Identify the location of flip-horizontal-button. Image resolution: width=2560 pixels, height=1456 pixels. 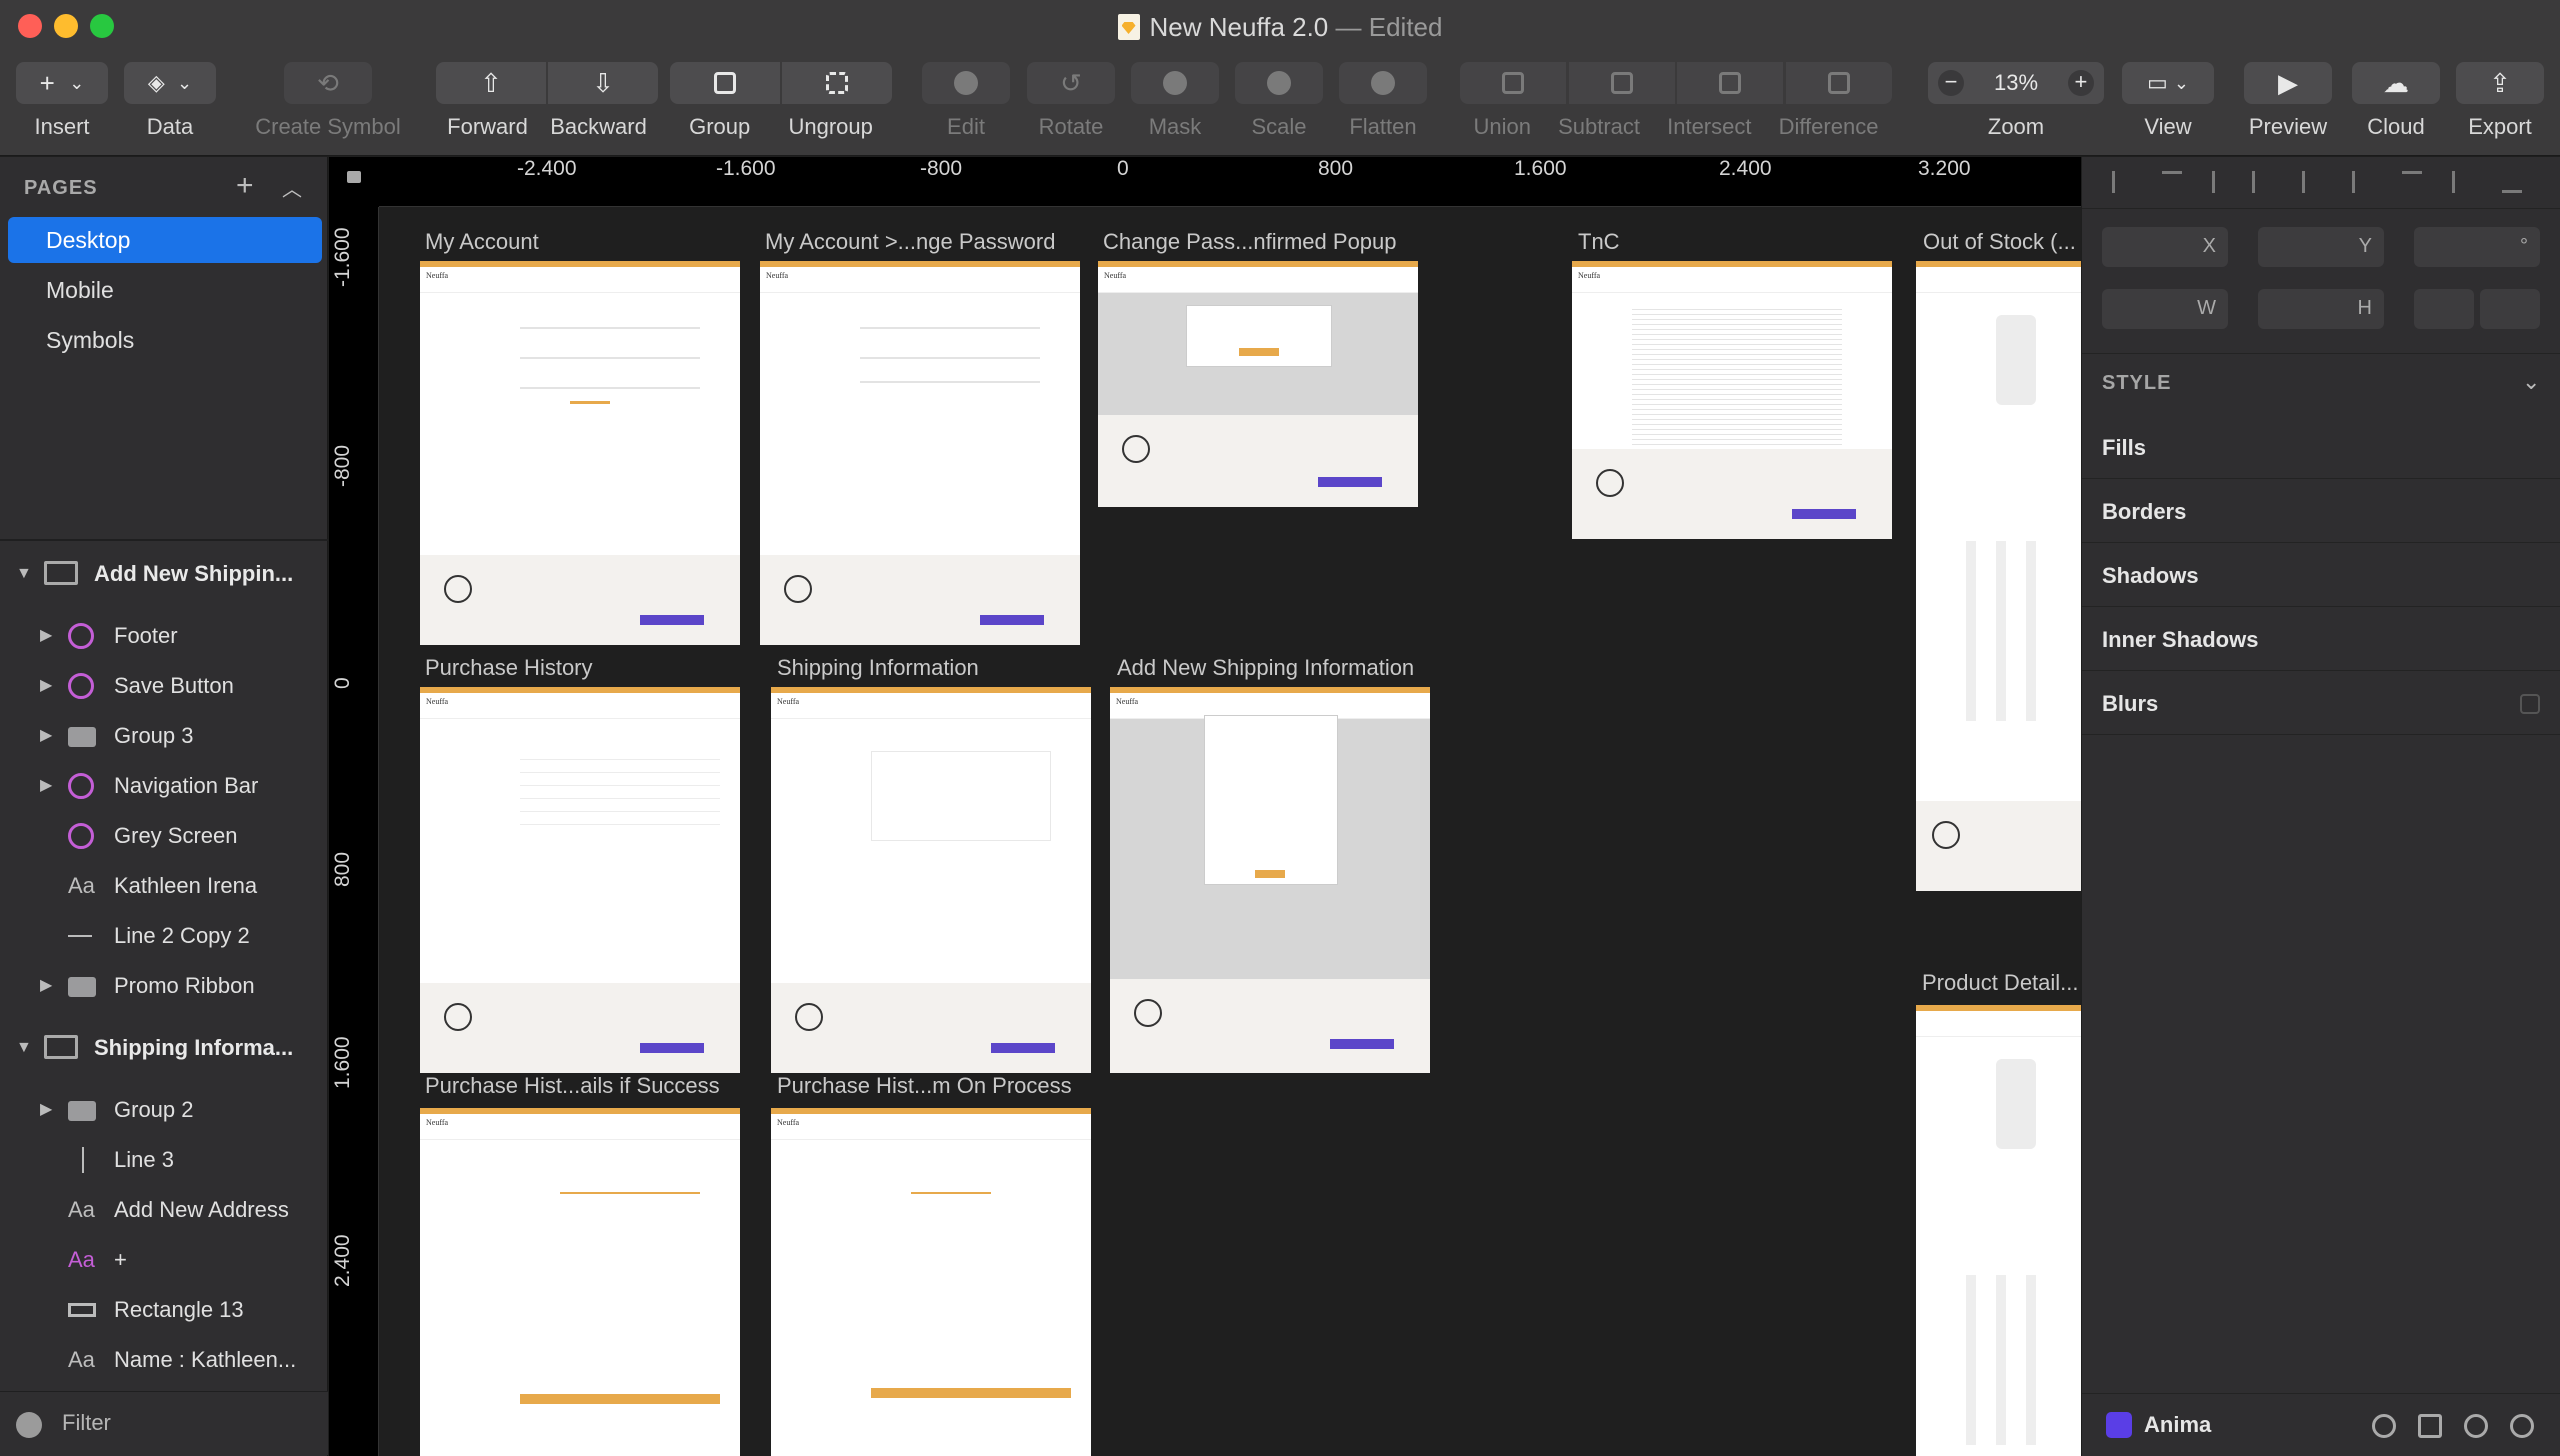
(2444, 309).